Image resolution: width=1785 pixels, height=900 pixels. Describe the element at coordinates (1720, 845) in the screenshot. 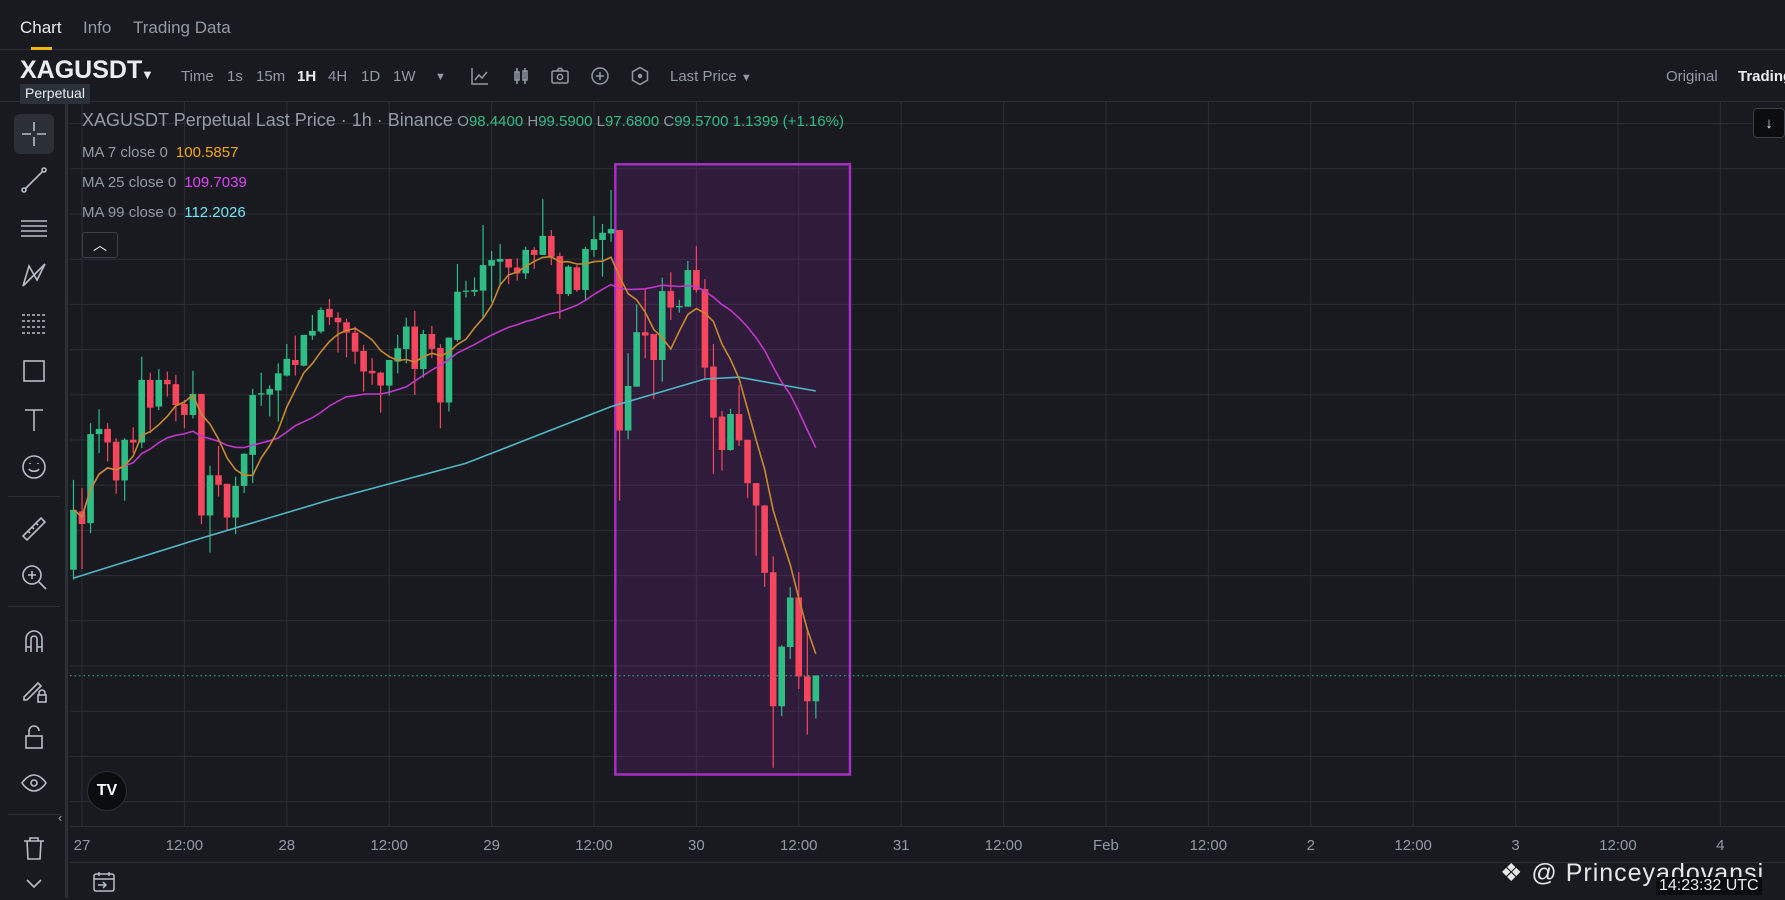

I see `time-tick-label: 4` at that location.